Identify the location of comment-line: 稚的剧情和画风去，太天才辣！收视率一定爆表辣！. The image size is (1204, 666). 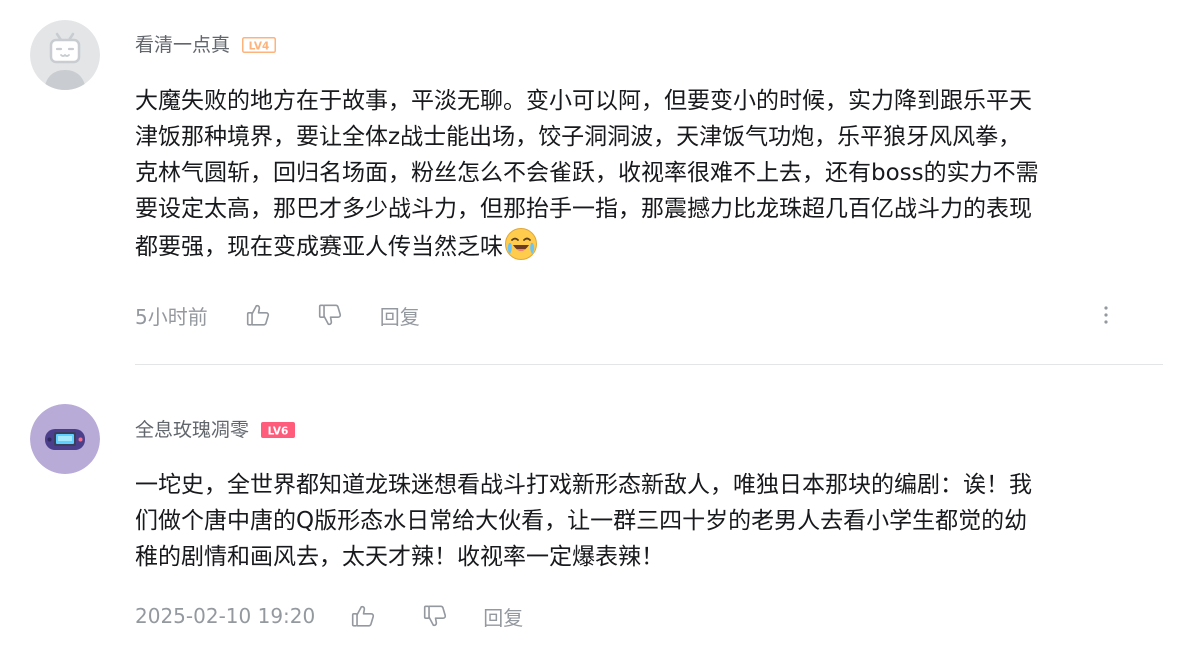
(399, 557).